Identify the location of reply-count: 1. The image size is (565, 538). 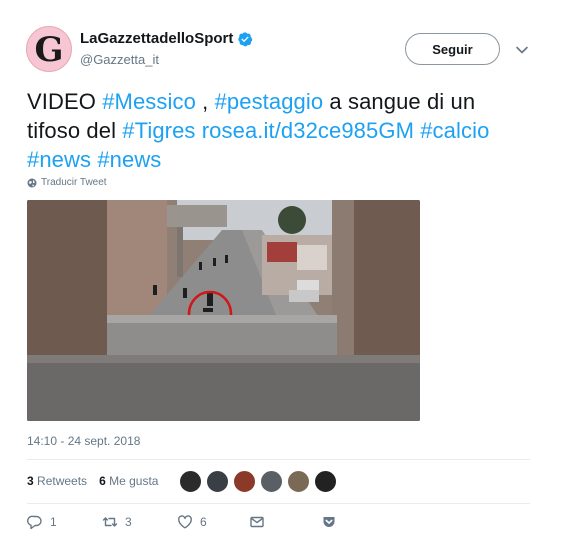
(53, 522).